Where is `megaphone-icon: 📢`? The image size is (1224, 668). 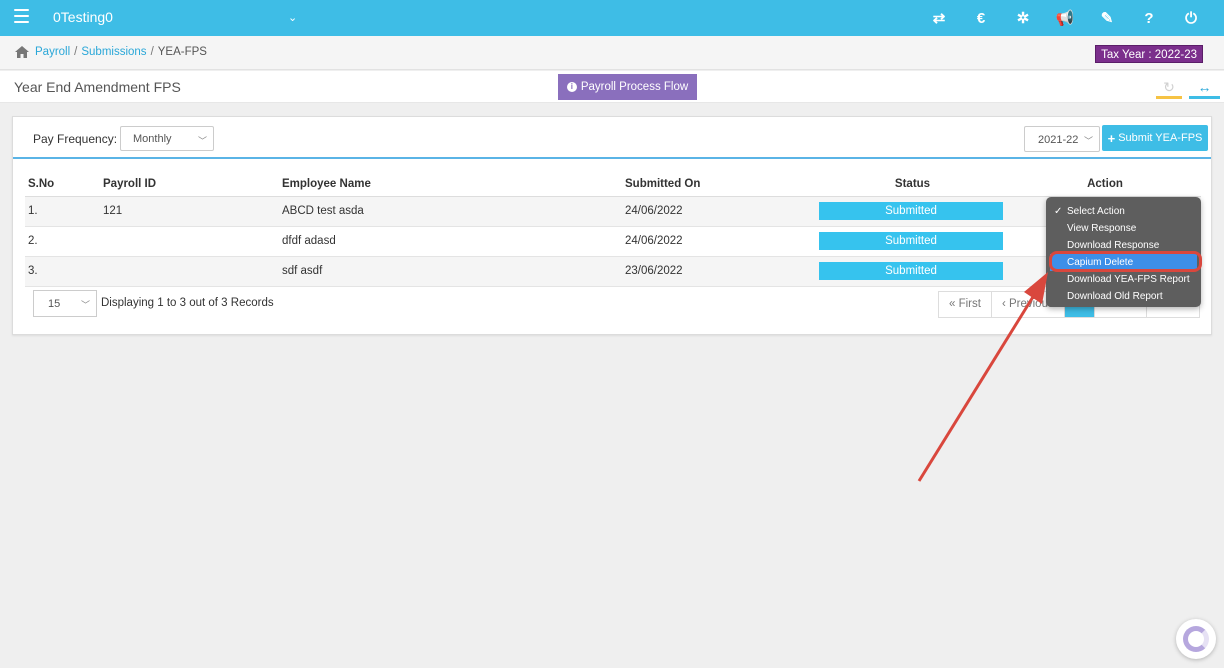 megaphone-icon: 📢 is located at coordinates (1065, 18).